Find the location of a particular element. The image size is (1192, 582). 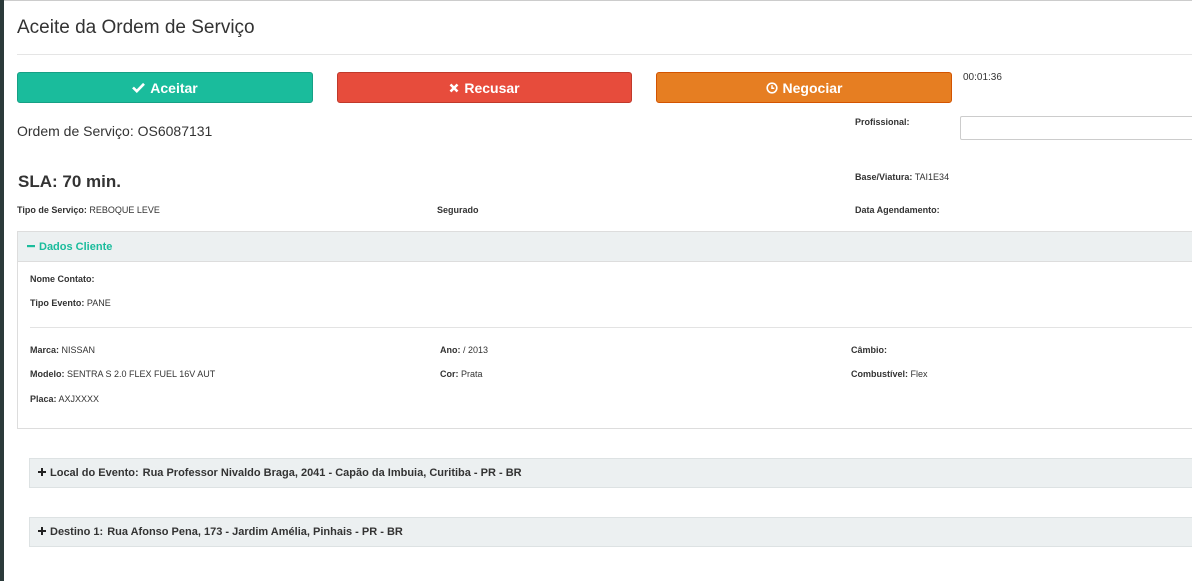

modal-title: Aceite da Ordem de Serviço is located at coordinates (136, 27).